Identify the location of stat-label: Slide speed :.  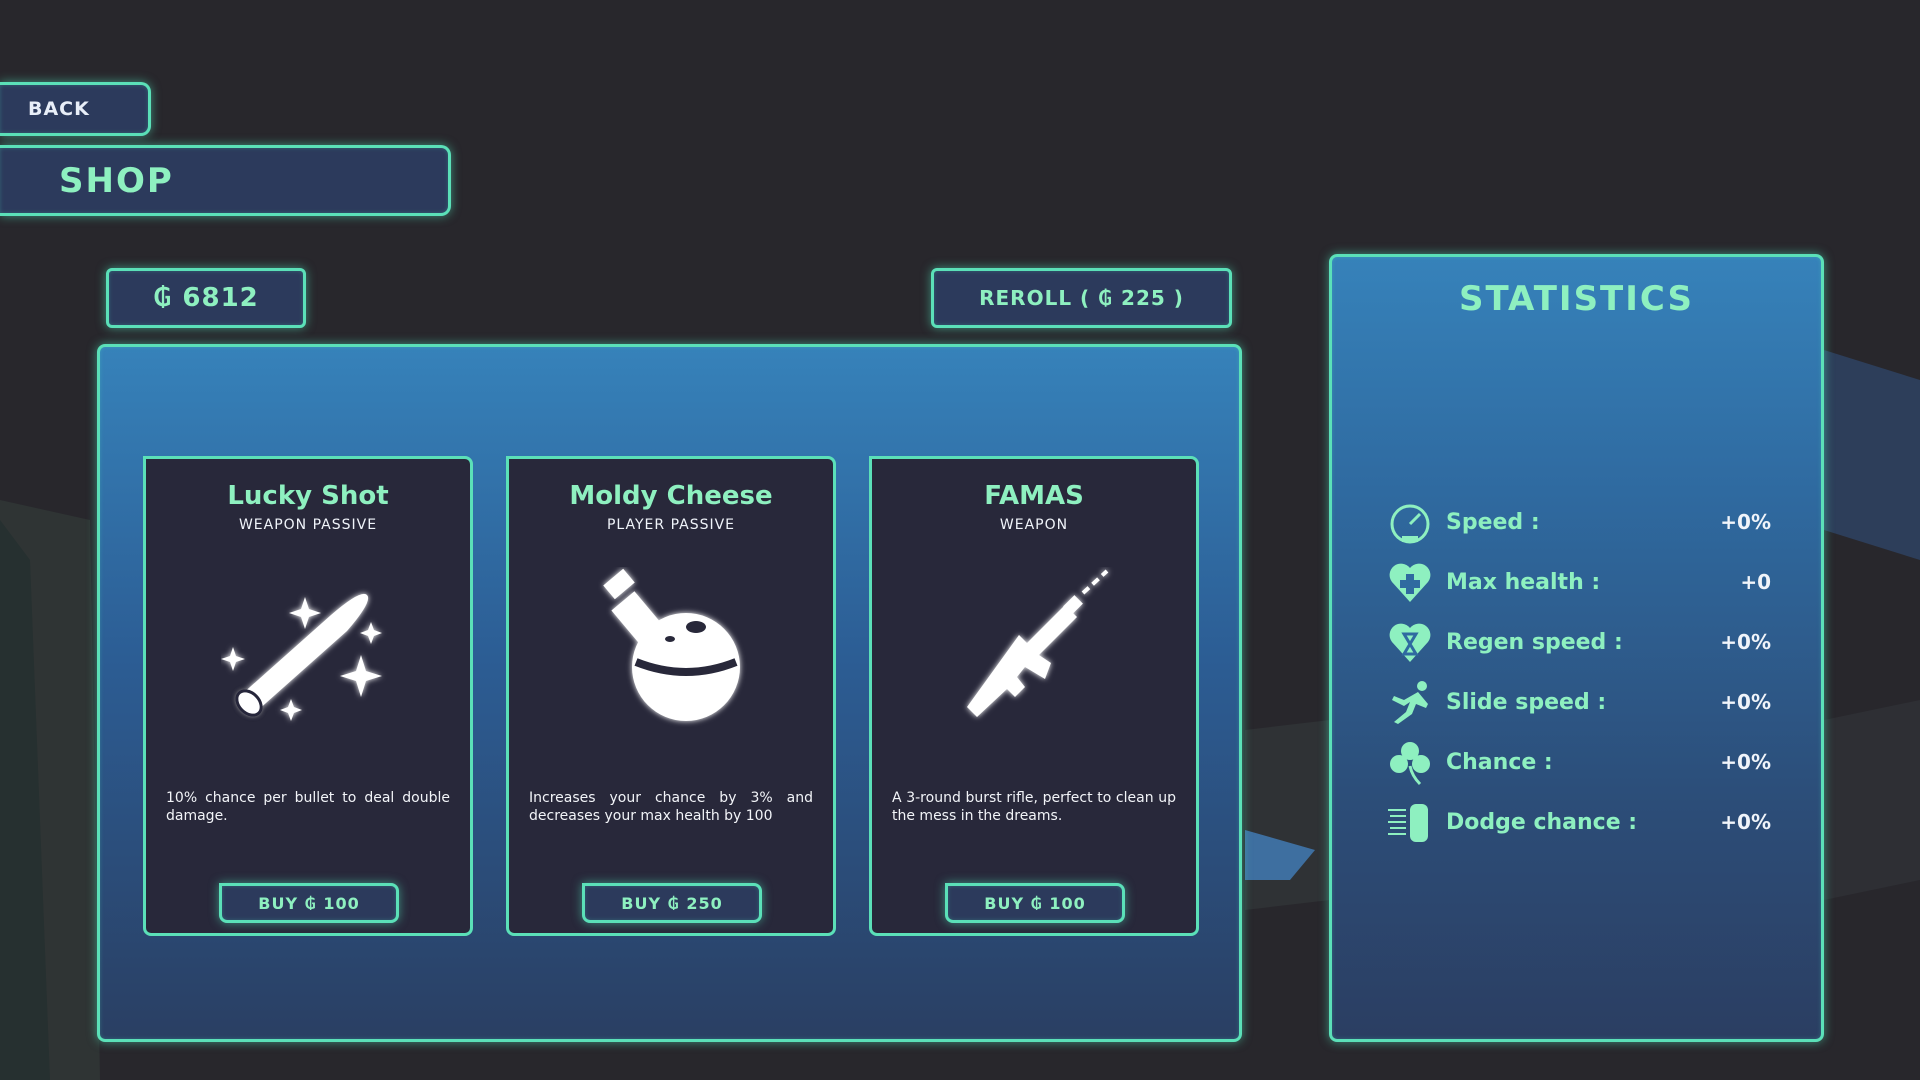
(1526, 702).